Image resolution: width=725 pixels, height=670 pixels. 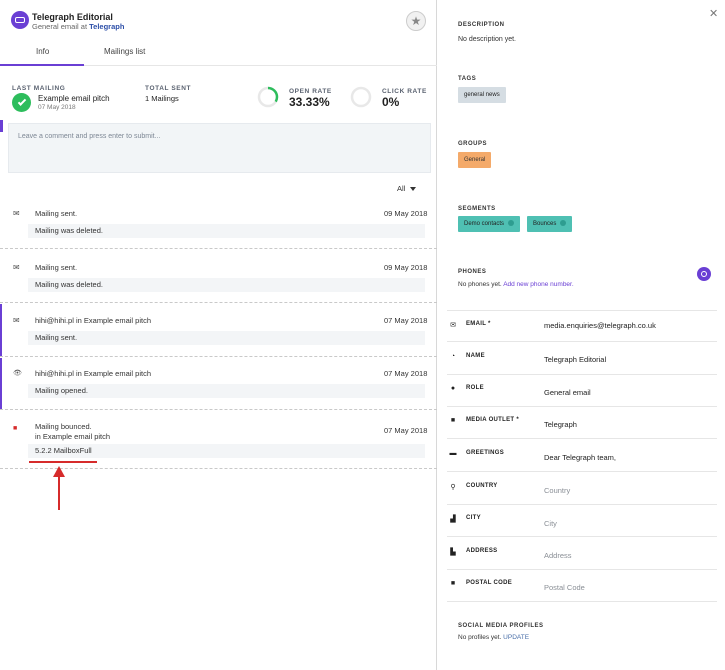 I want to click on description-caption: DESCRIPTION, so click(x=481, y=25).